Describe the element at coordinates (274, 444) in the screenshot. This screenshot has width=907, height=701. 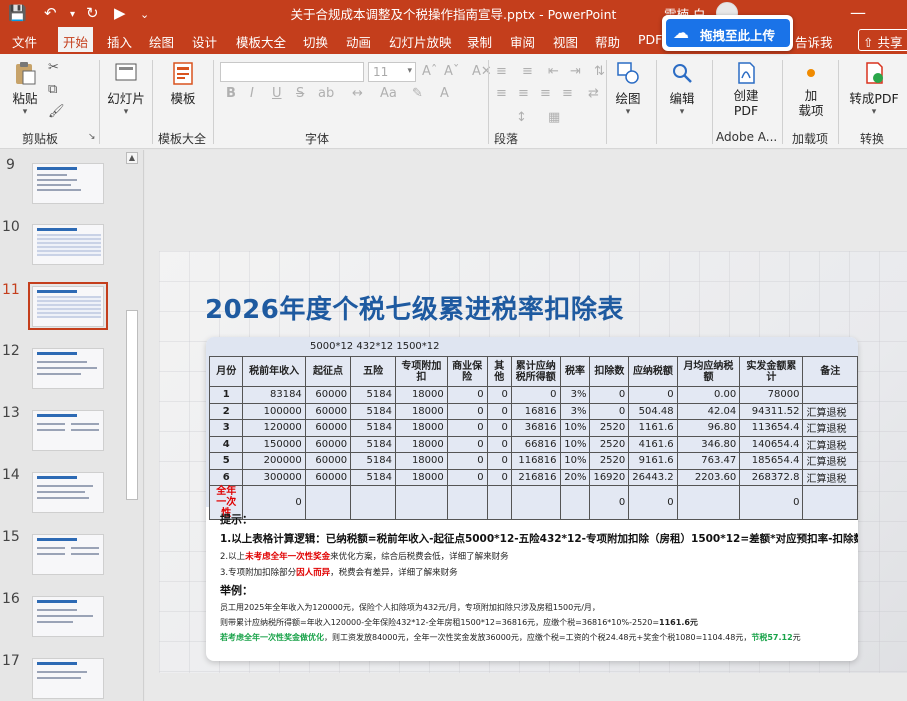
I see `table-cell: 150000` at that location.